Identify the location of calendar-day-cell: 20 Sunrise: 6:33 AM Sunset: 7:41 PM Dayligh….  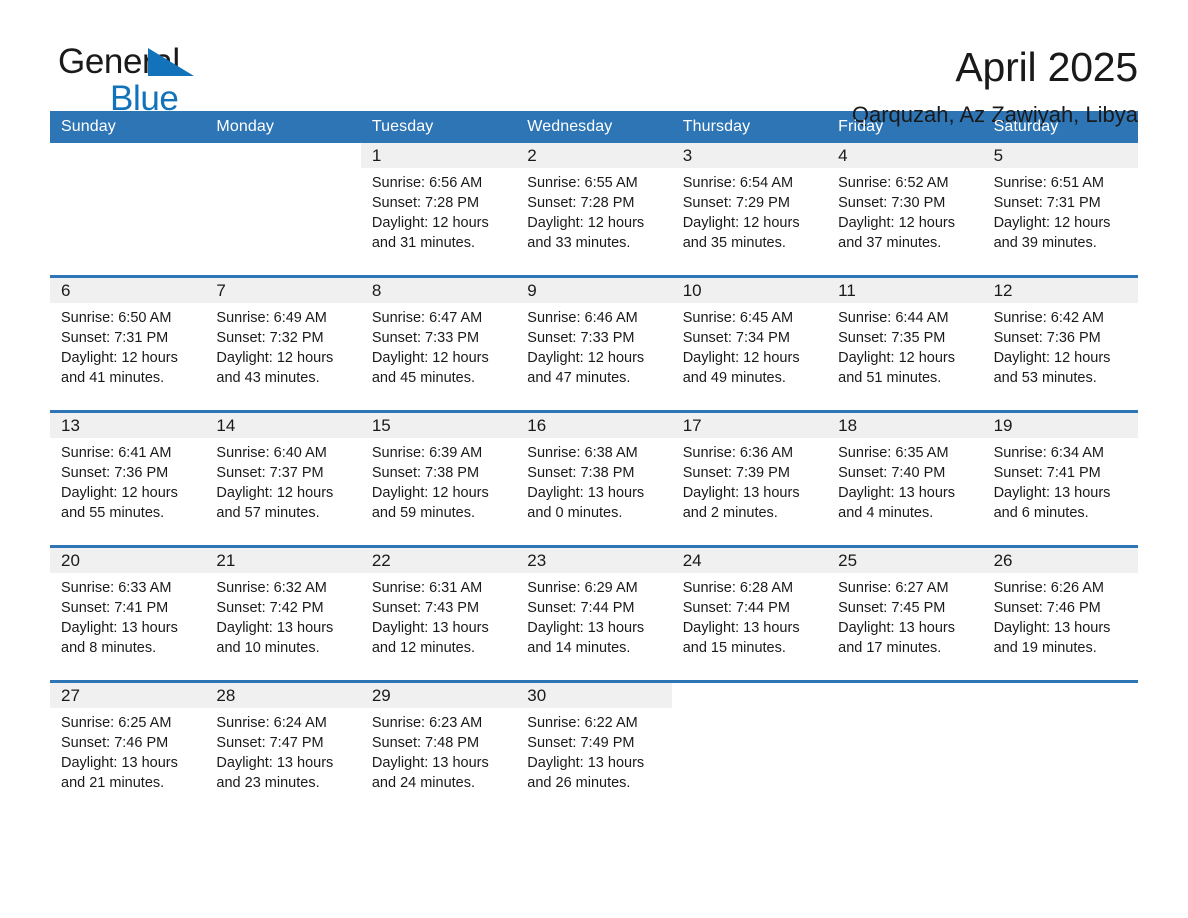
(128, 609).